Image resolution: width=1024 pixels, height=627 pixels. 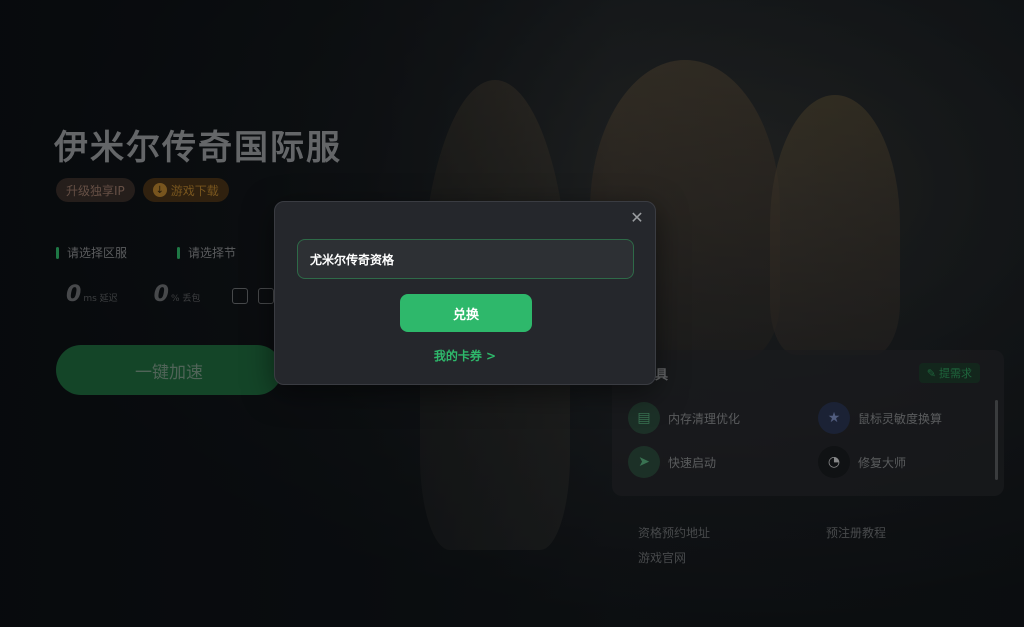 I want to click on redeem-button: 兑换, so click(x=466, y=313).